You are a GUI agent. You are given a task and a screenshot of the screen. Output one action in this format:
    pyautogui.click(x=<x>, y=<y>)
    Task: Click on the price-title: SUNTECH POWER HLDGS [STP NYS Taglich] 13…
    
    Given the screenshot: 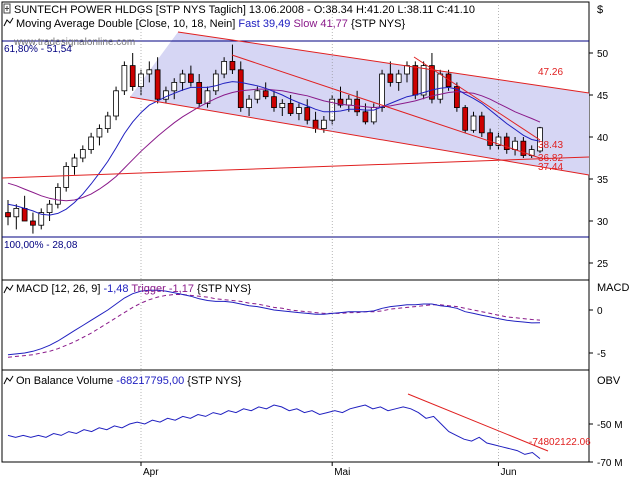 What is the action you would take?
    pyautogui.click(x=244, y=10)
    